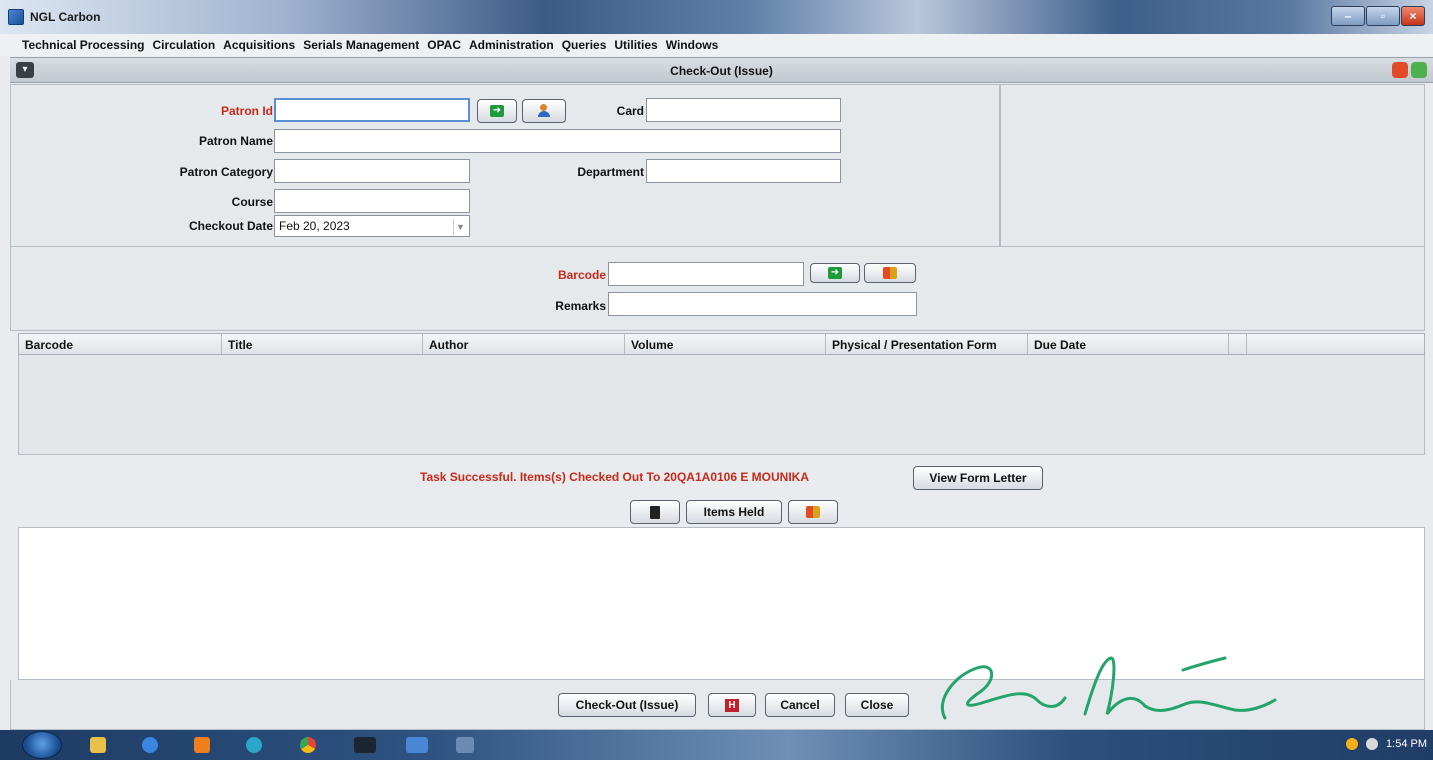  What do you see at coordinates (716, 745) in the screenshot?
I see `taskbar: 1:54 PM` at bounding box center [716, 745].